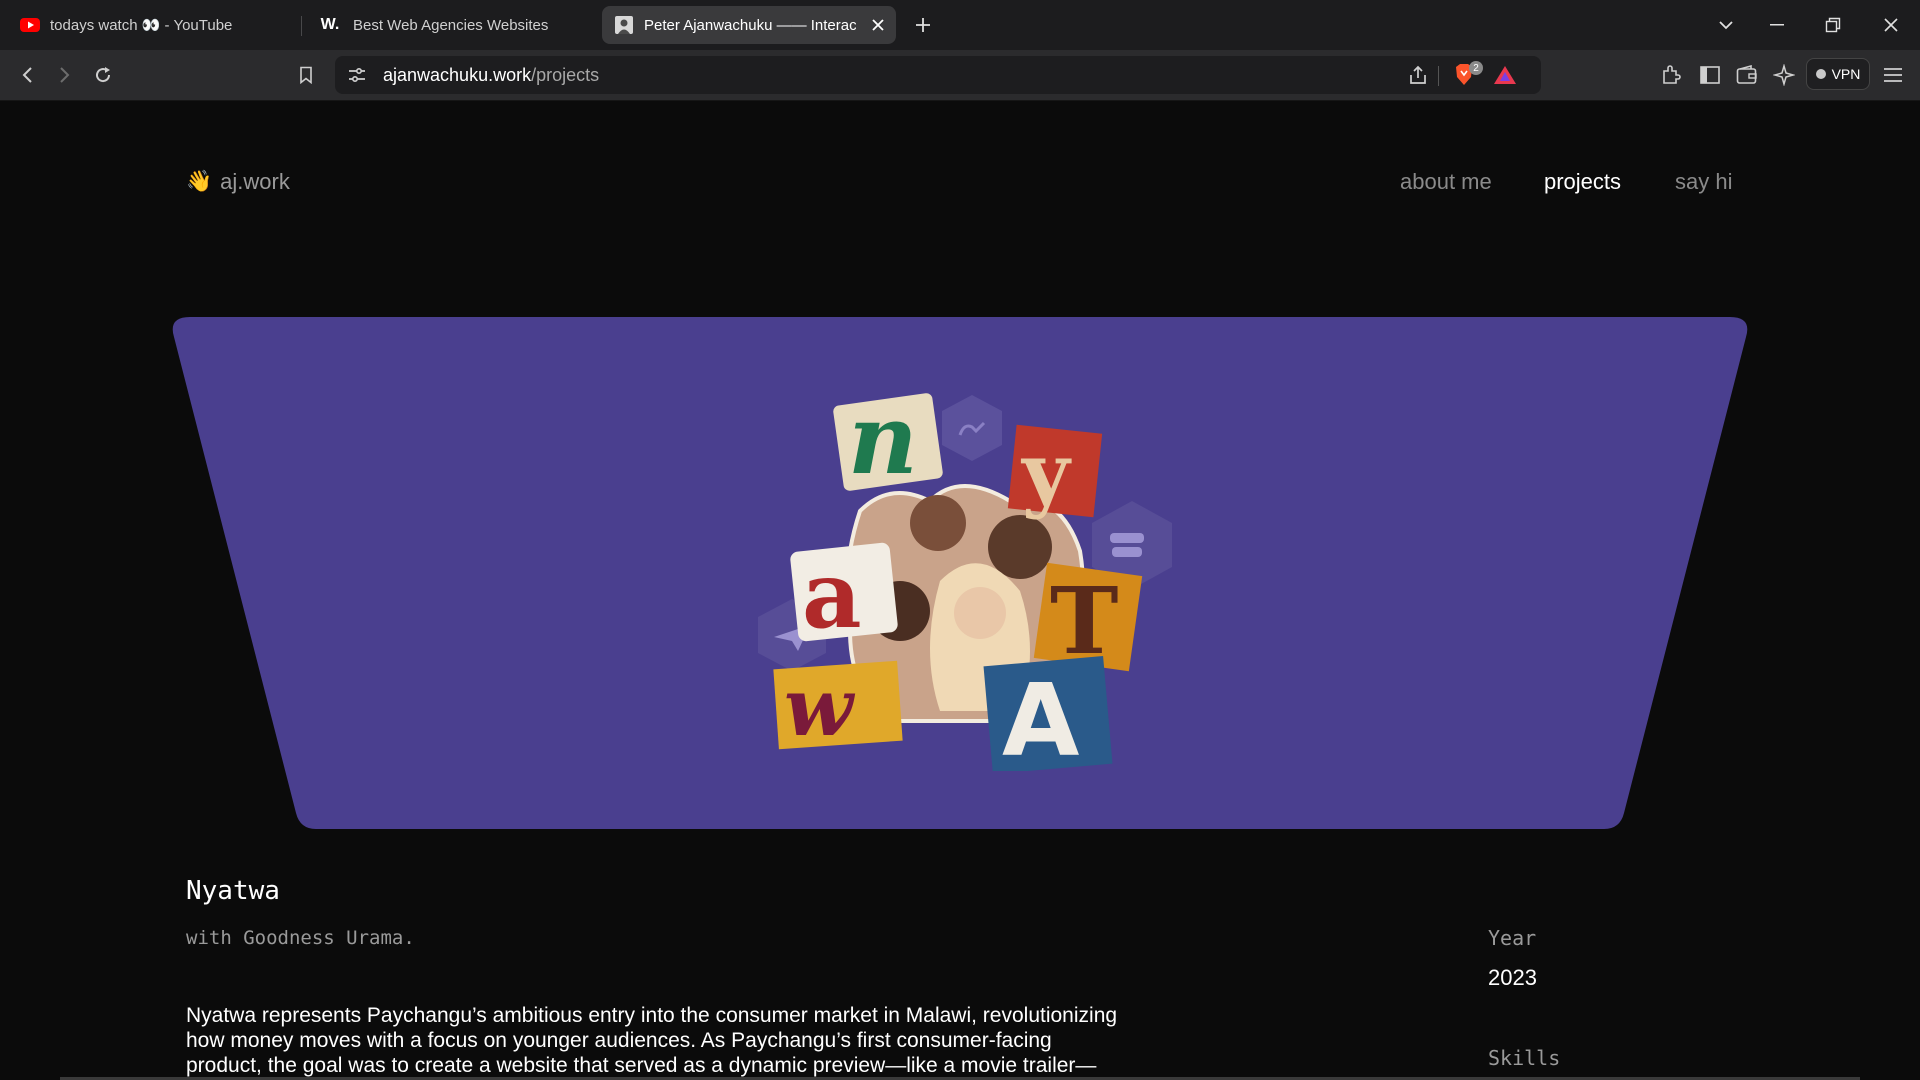 This screenshot has width=1920, height=1080. I want to click on wallet-icon, so click(1747, 75).